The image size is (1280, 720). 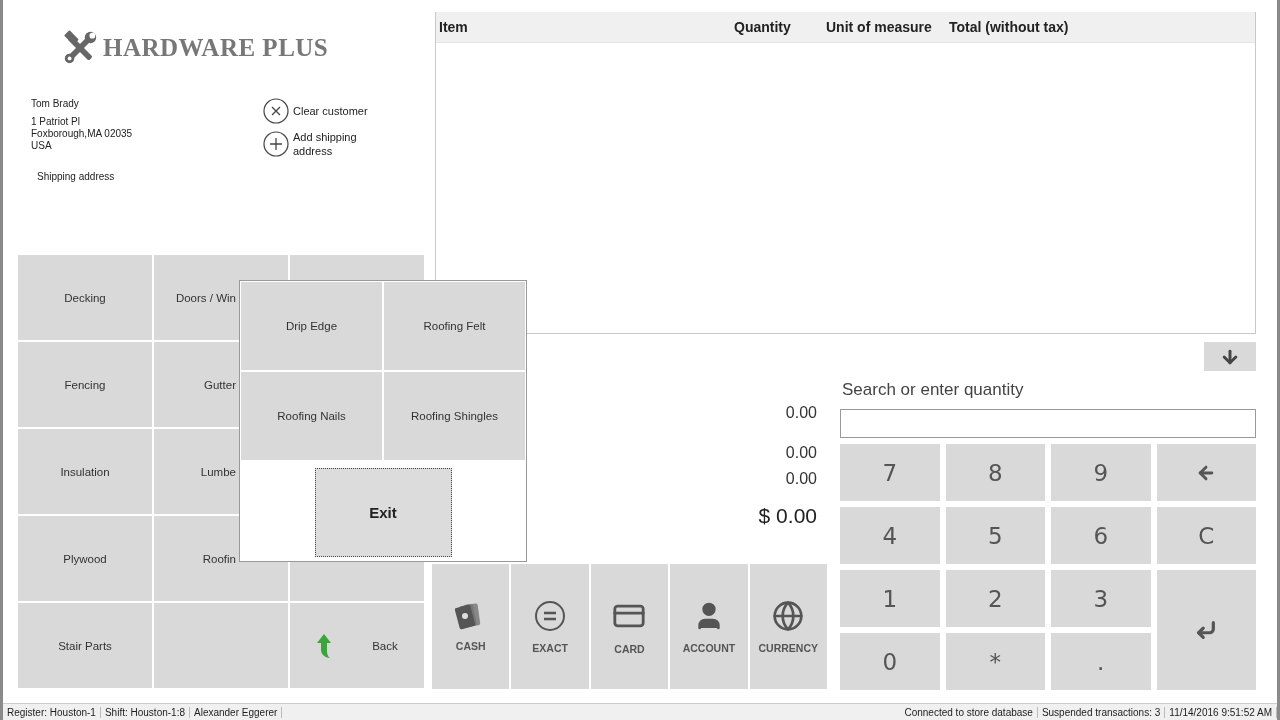 What do you see at coordinates (1206, 535) in the screenshot?
I see `keypad-key: C` at bounding box center [1206, 535].